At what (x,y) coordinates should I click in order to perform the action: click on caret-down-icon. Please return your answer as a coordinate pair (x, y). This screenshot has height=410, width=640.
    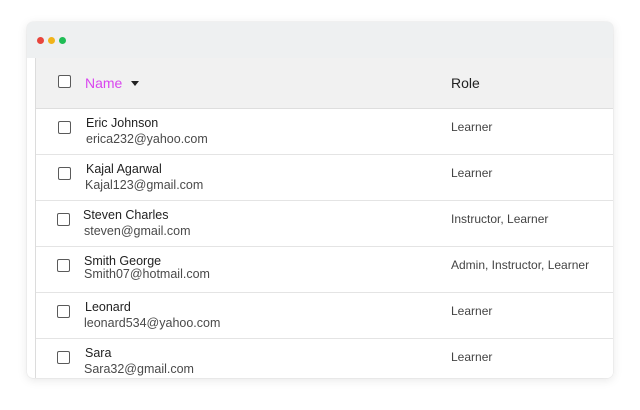
    Looking at the image, I should click on (135, 83).